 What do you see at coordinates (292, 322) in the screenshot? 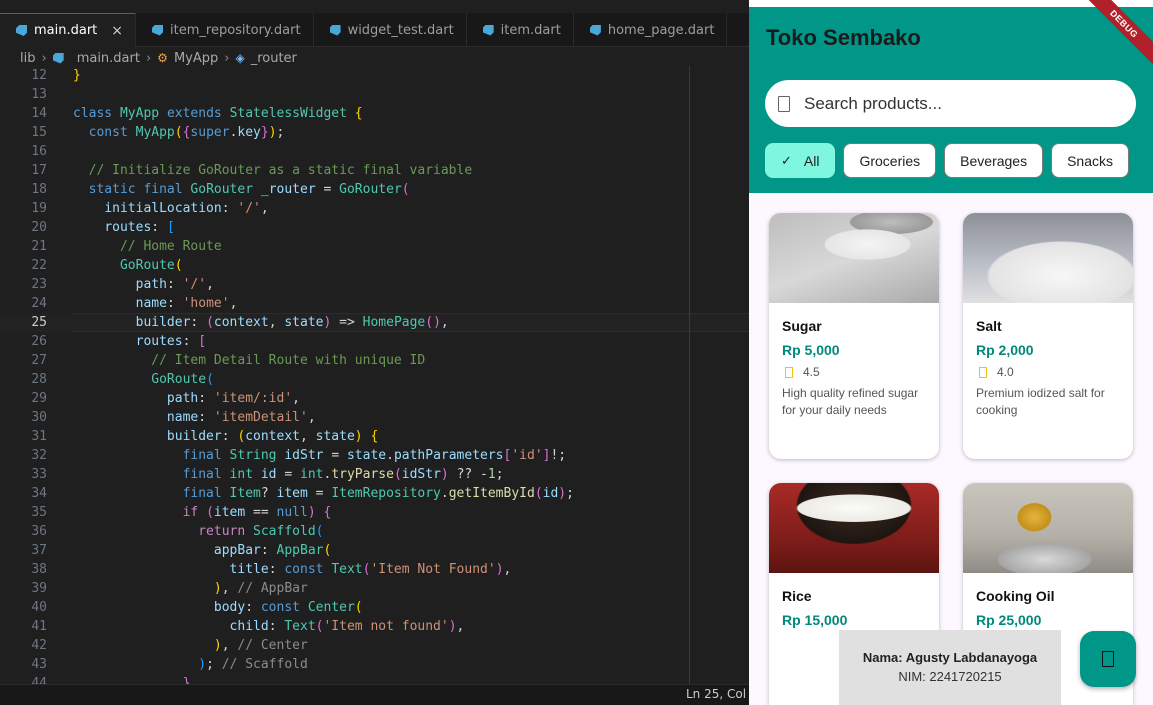
I see `code-text: builder: (context, state) => HomePage(),` at bounding box center [292, 322].